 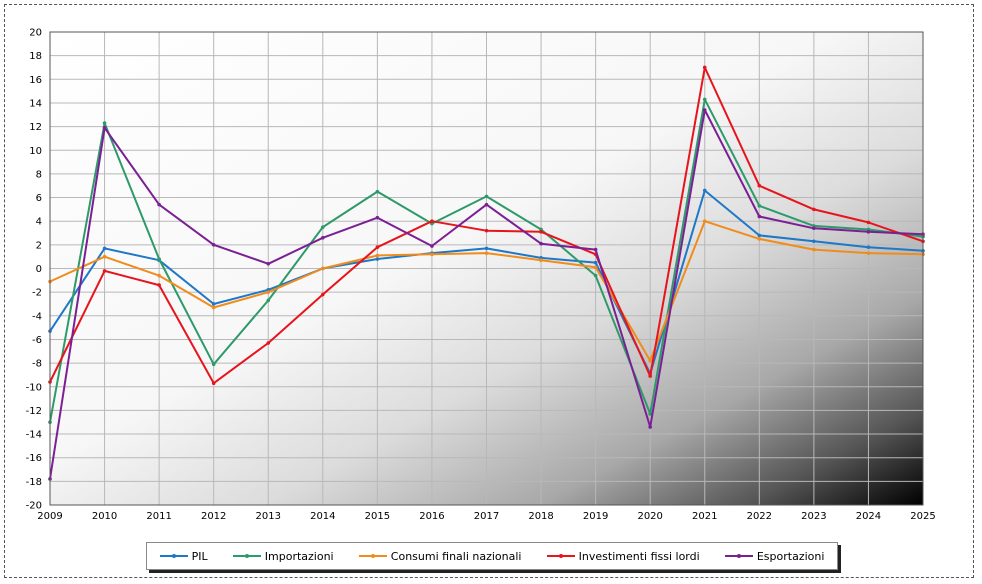 What do you see at coordinates (39, 269) in the screenshot?
I see `y-tick-label: 0` at bounding box center [39, 269].